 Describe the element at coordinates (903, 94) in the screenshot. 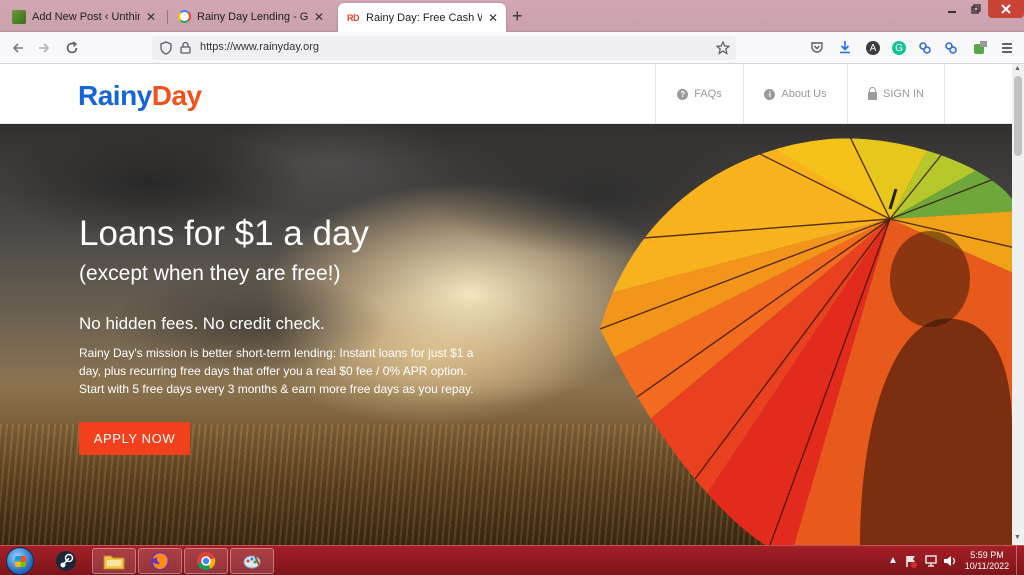

I see `nav-signin-label: SIGN IN` at that location.